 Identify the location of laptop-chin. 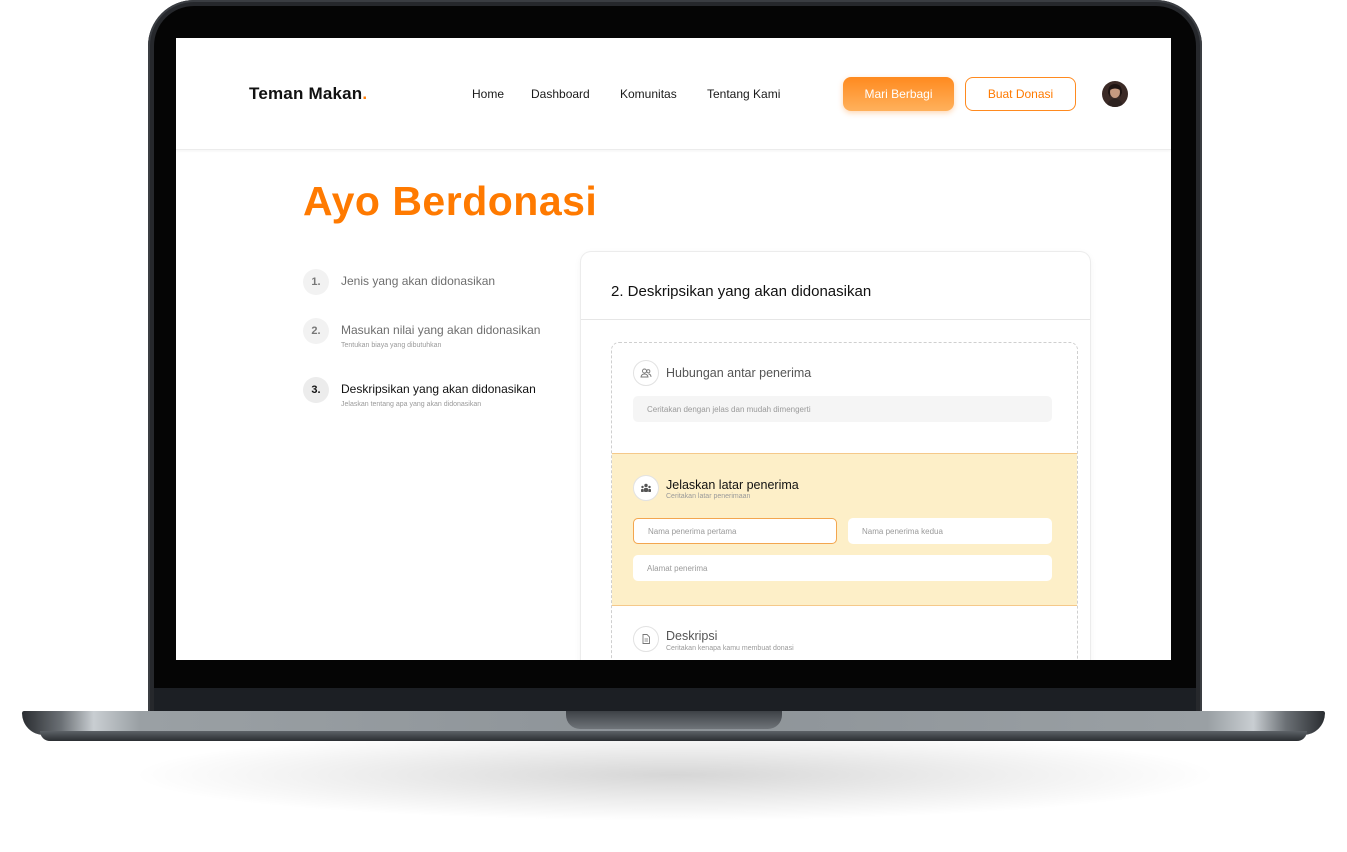
(675, 700).